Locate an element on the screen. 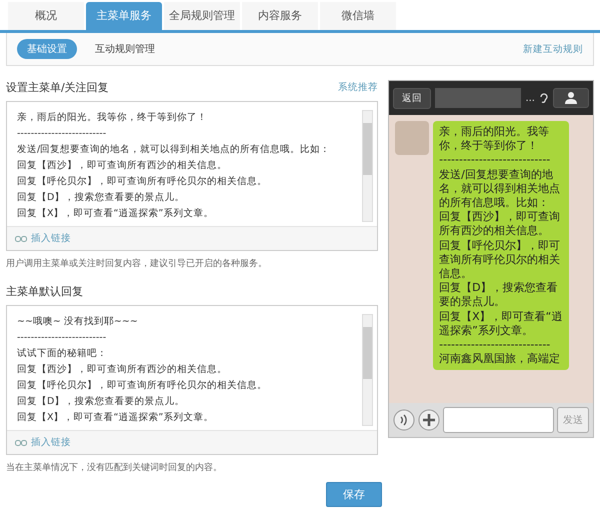 The height and width of the screenshot is (518, 600). person-icon is located at coordinates (571, 98).